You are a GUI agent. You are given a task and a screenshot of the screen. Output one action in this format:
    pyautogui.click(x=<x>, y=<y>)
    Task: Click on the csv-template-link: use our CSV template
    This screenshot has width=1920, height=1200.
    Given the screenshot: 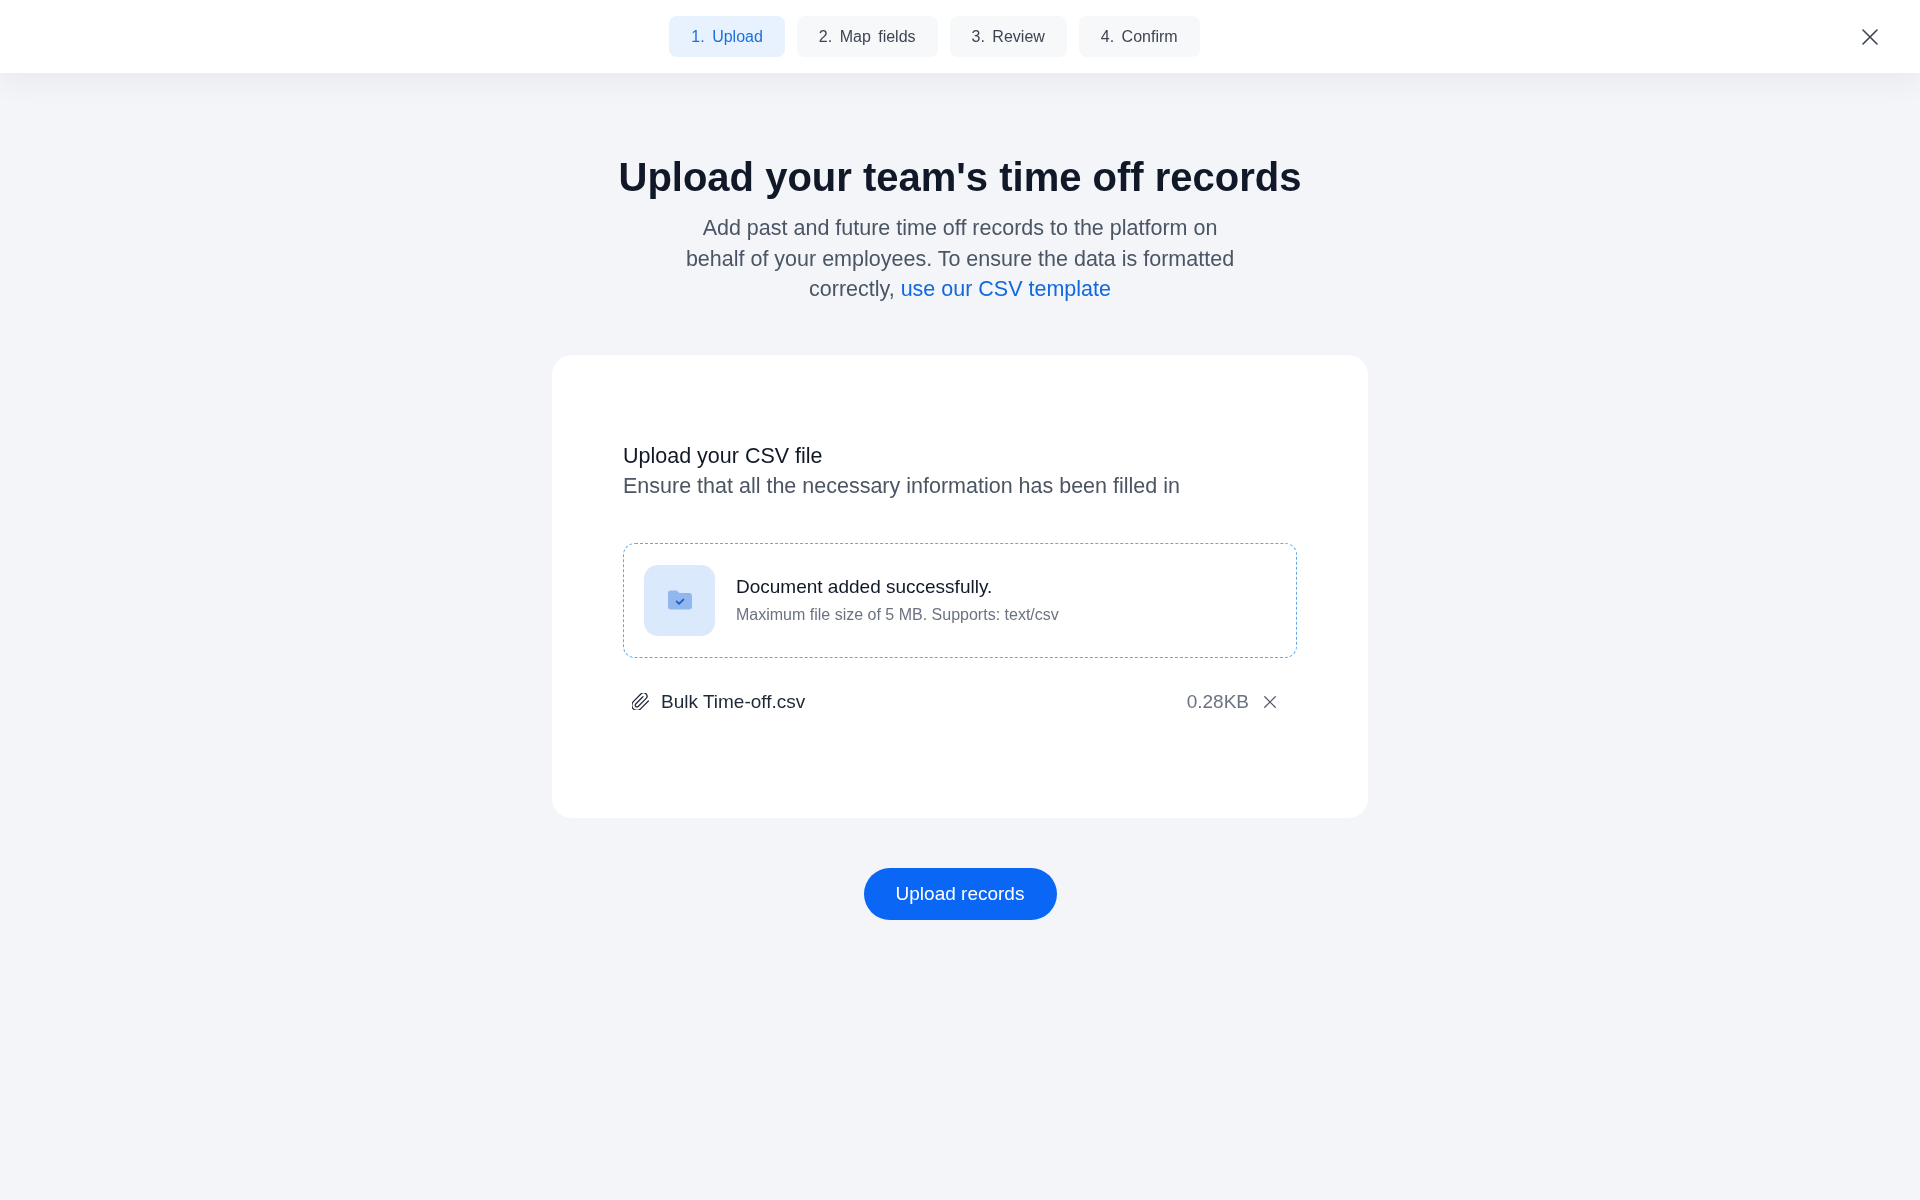 What is the action you would take?
    pyautogui.click(x=1005, y=289)
    